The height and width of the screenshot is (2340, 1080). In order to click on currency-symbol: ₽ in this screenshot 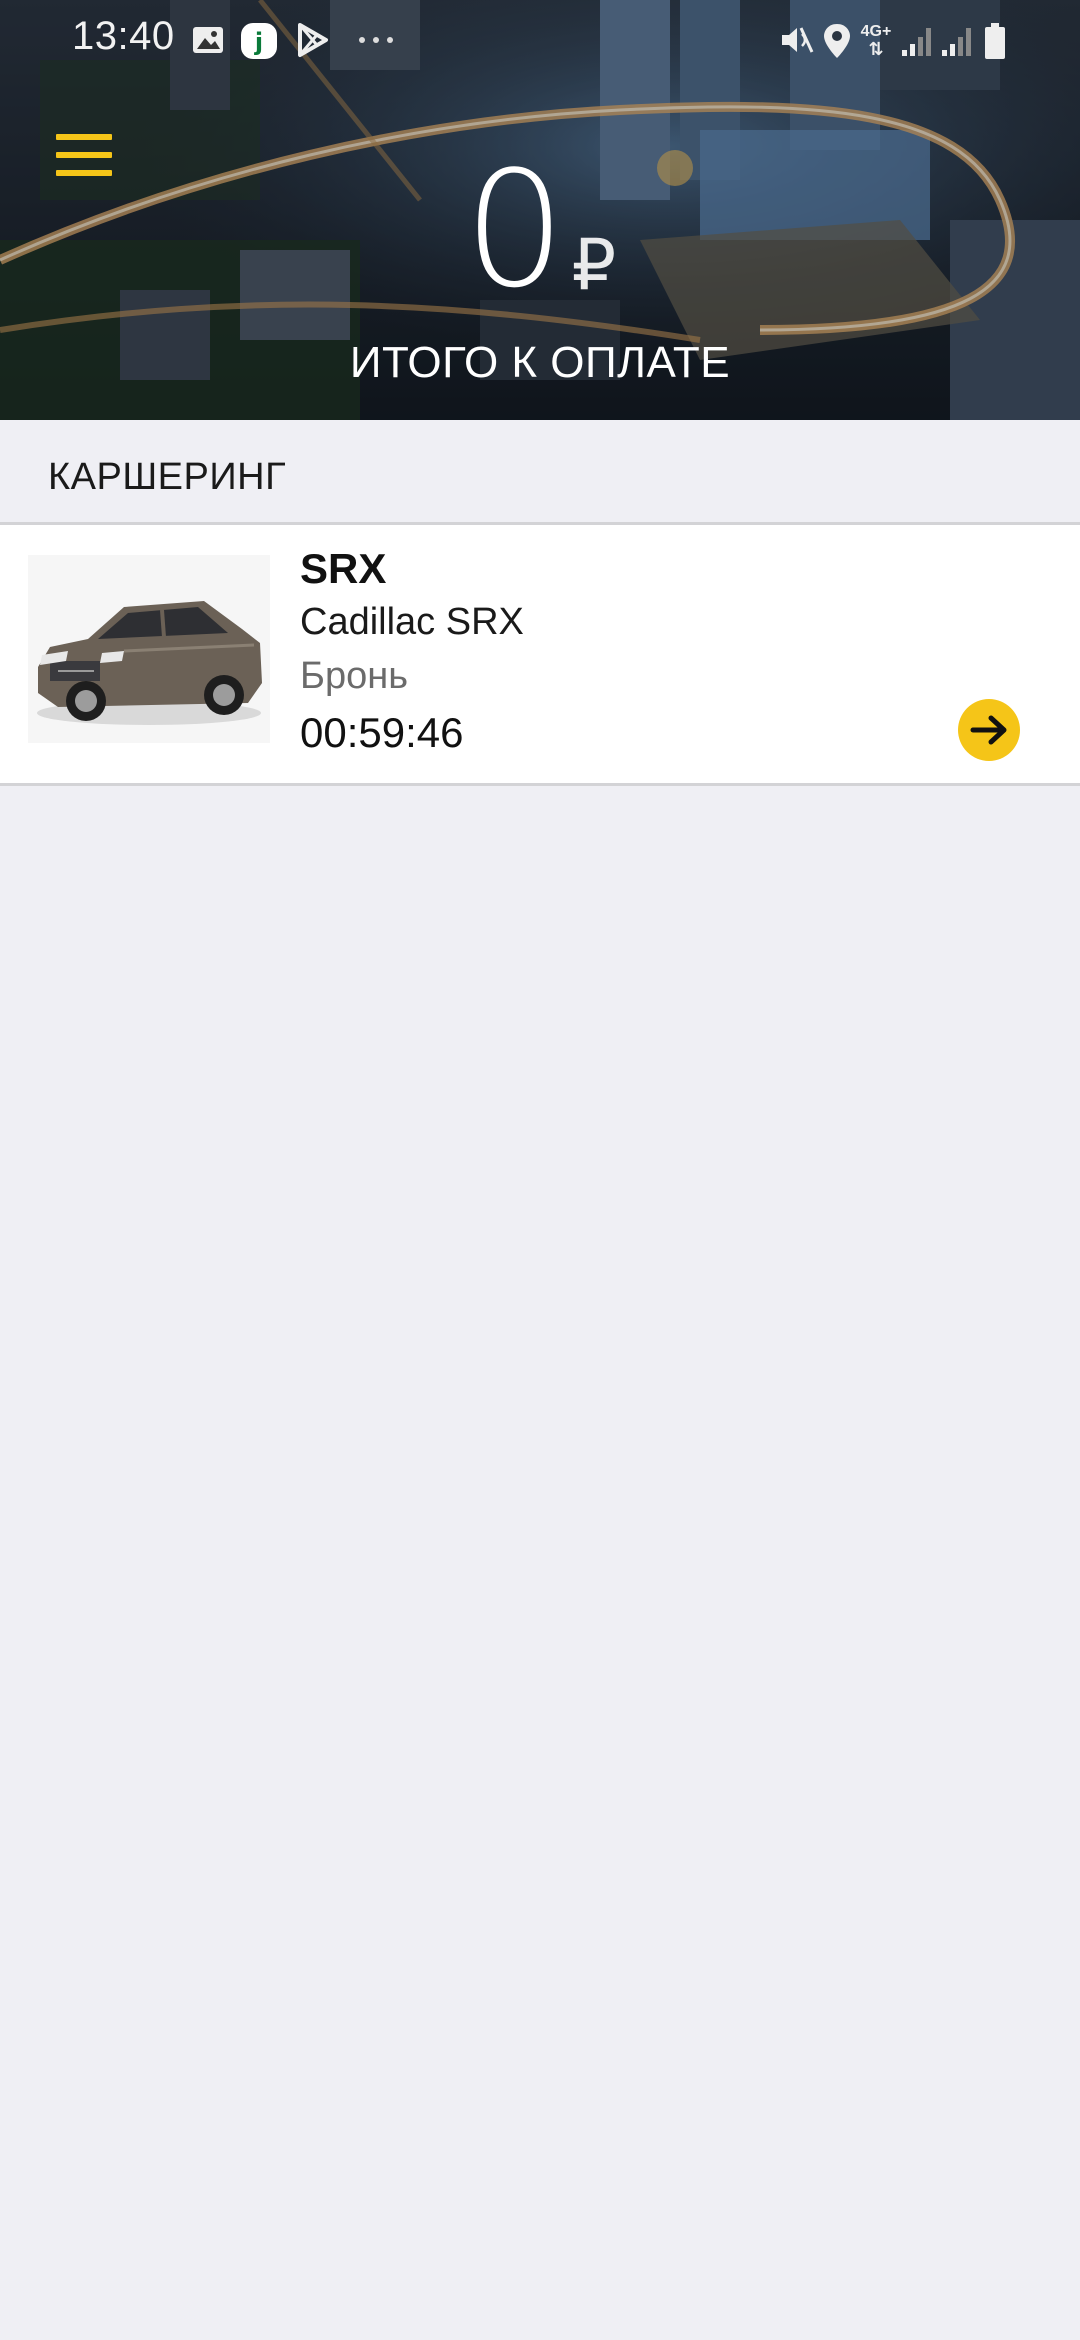, I will do `click(594, 265)`.